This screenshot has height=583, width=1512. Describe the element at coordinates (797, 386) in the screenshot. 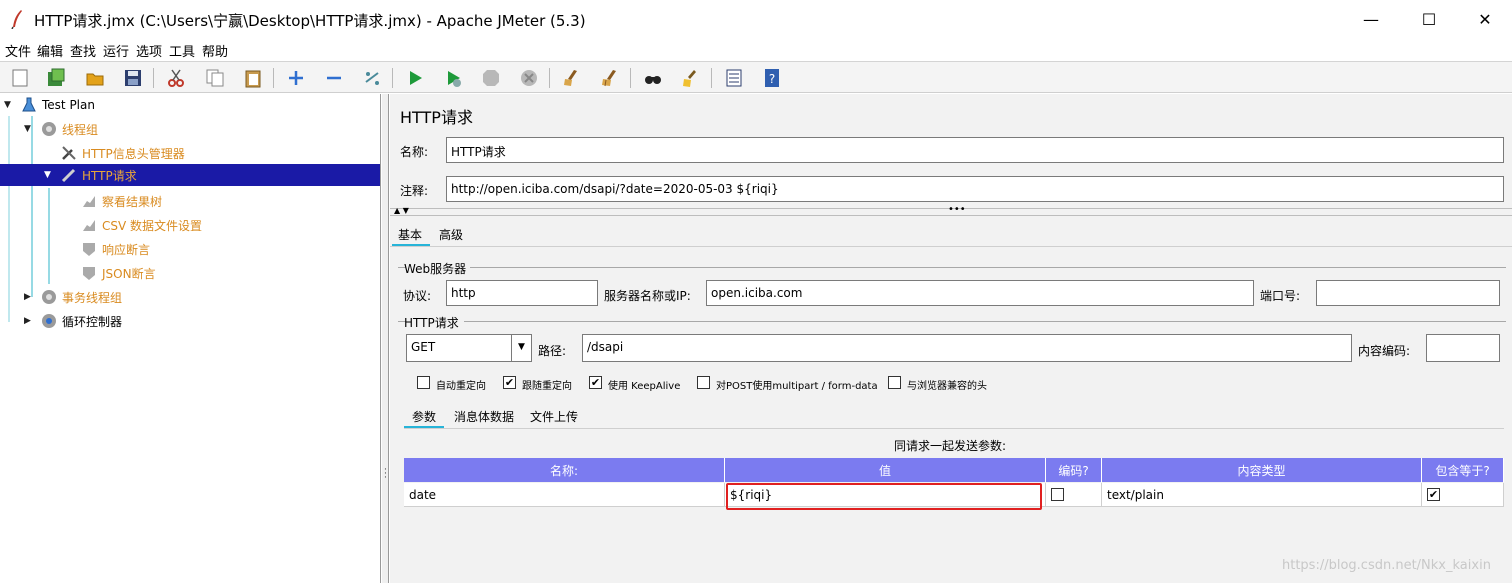

I see `multipart-label: 对POST使用multipart / form-data` at that location.